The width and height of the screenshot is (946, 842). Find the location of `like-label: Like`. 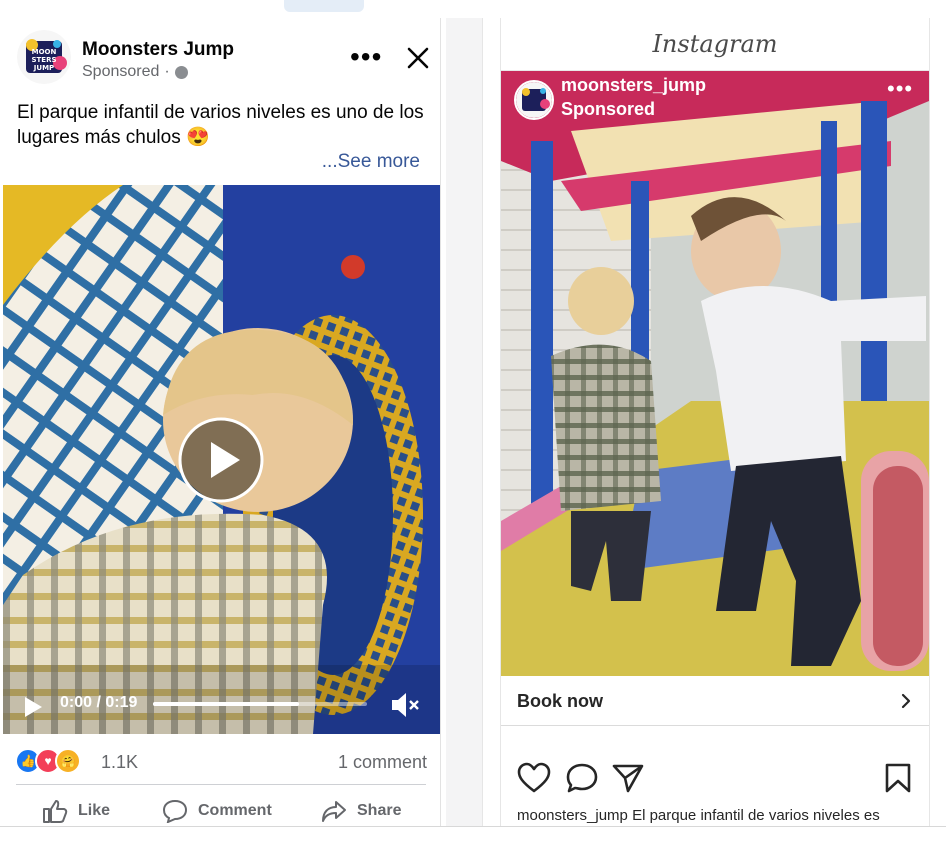

like-label: Like is located at coordinates (94, 810).